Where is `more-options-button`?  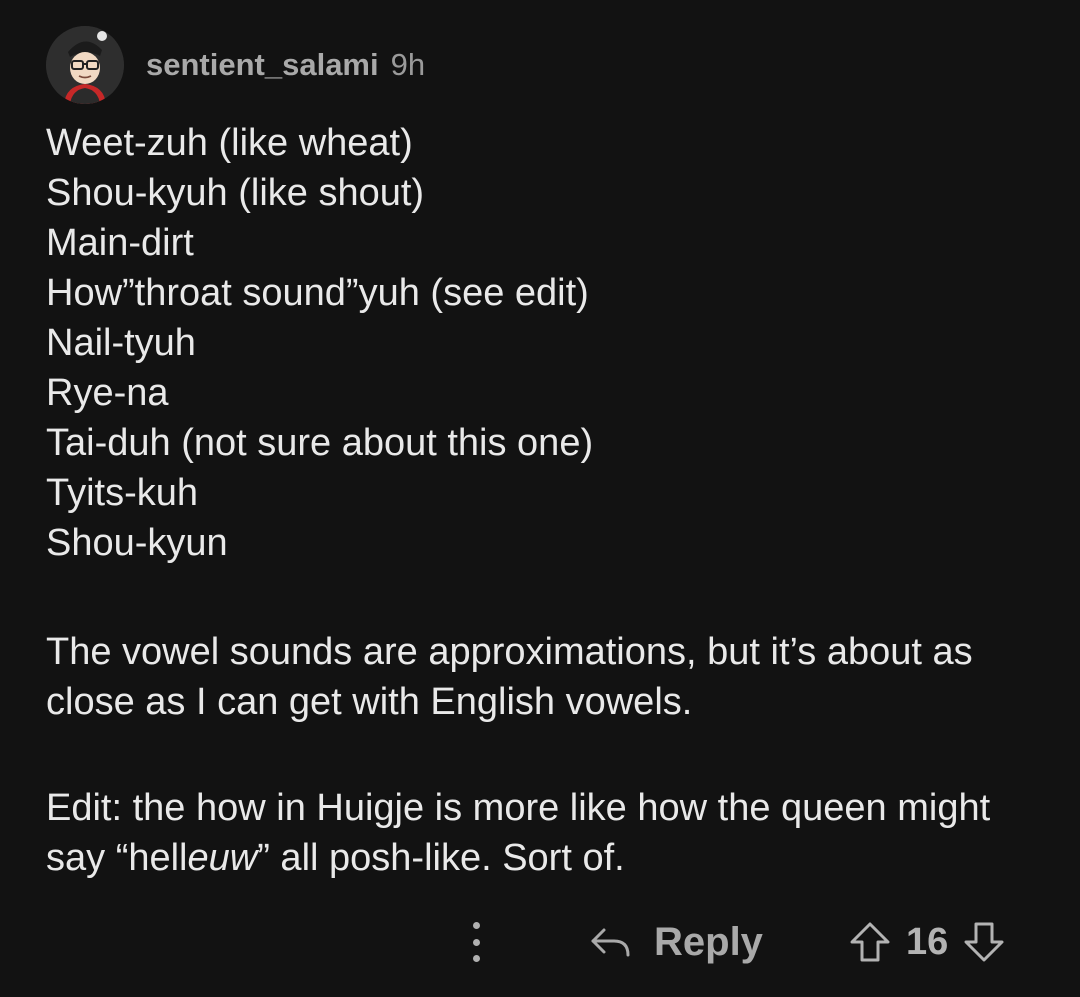
more-options-button is located at coordinates (476, 942).